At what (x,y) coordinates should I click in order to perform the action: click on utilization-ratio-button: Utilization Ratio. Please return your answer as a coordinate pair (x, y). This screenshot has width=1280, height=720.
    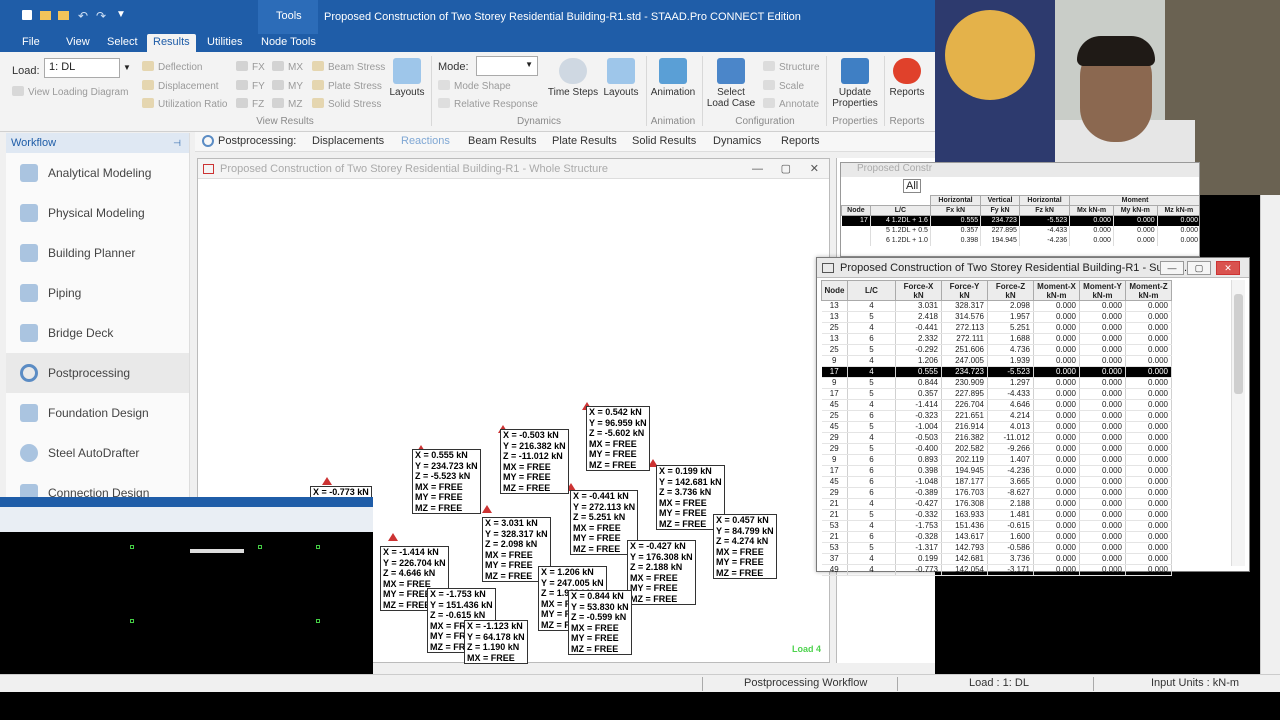
    Looking at the image, I should click on (184, 104).